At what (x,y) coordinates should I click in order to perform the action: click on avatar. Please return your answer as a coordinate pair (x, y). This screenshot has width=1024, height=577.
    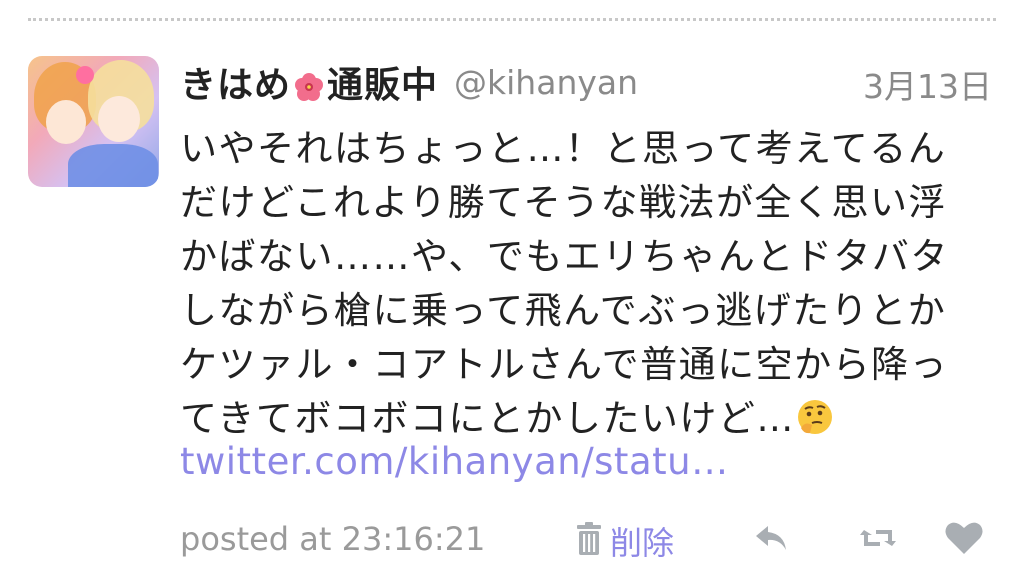
    Looking at the image, I should click on (93, 121).